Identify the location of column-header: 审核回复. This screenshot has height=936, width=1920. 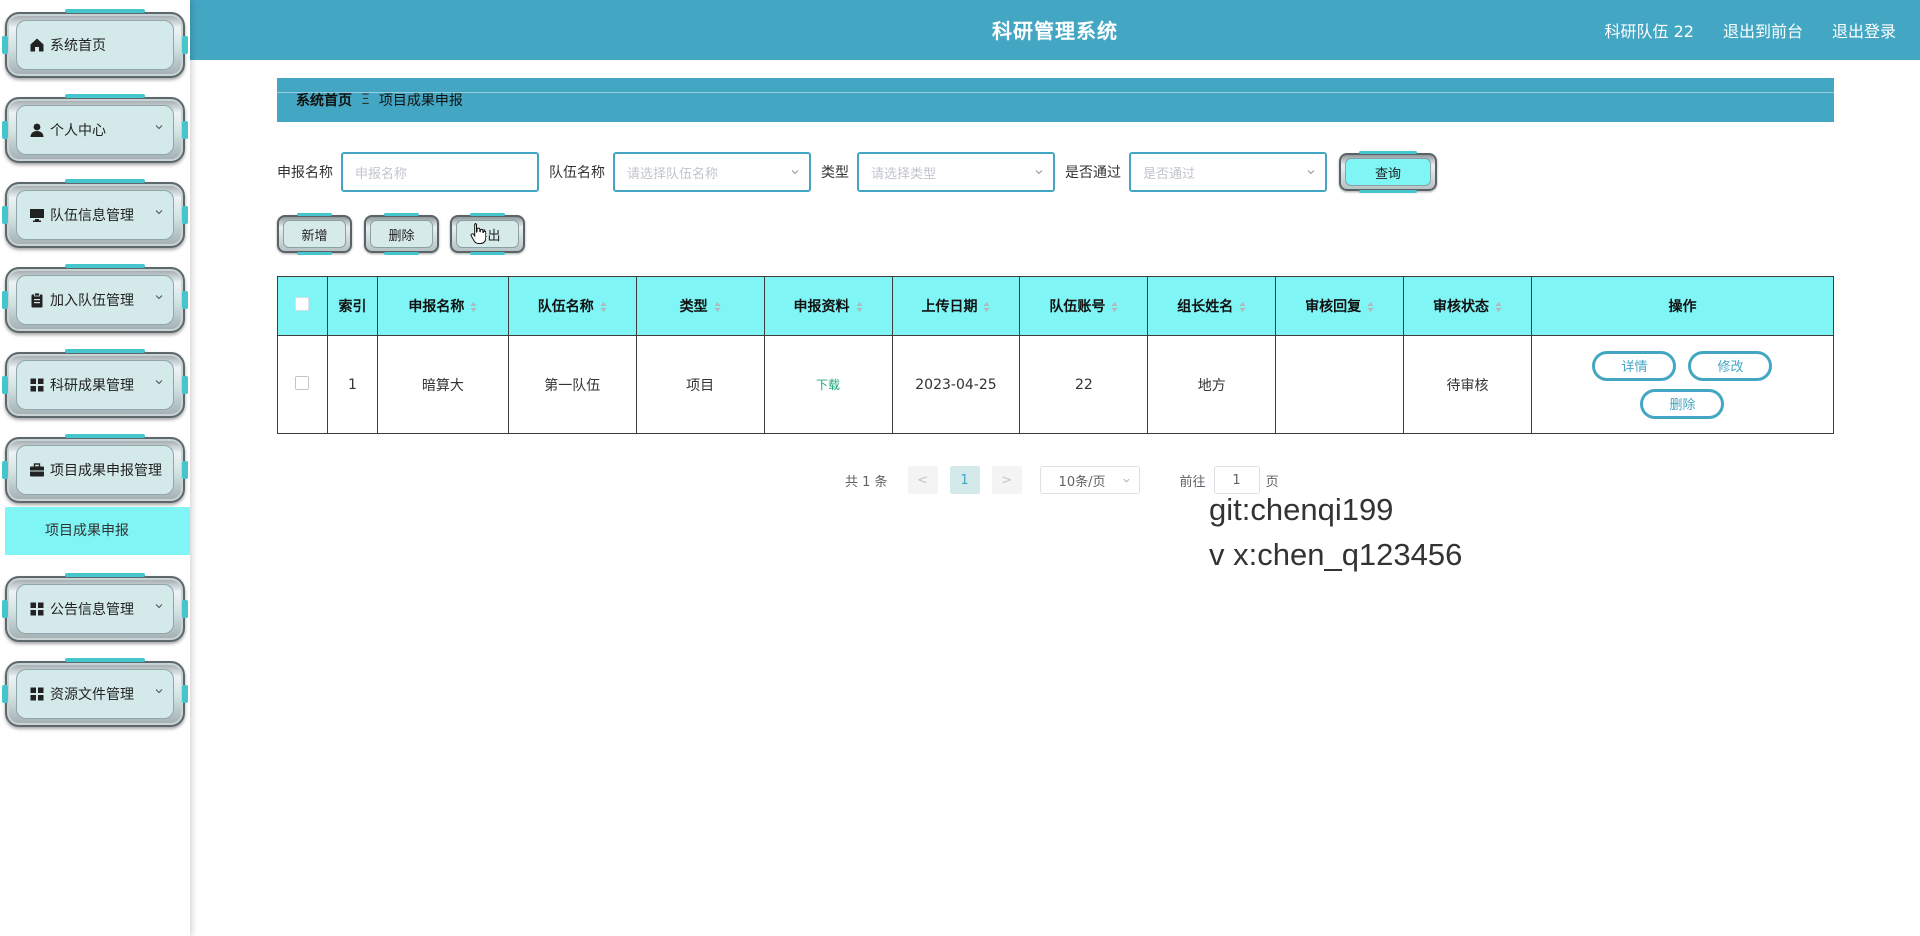
(1340, 306).